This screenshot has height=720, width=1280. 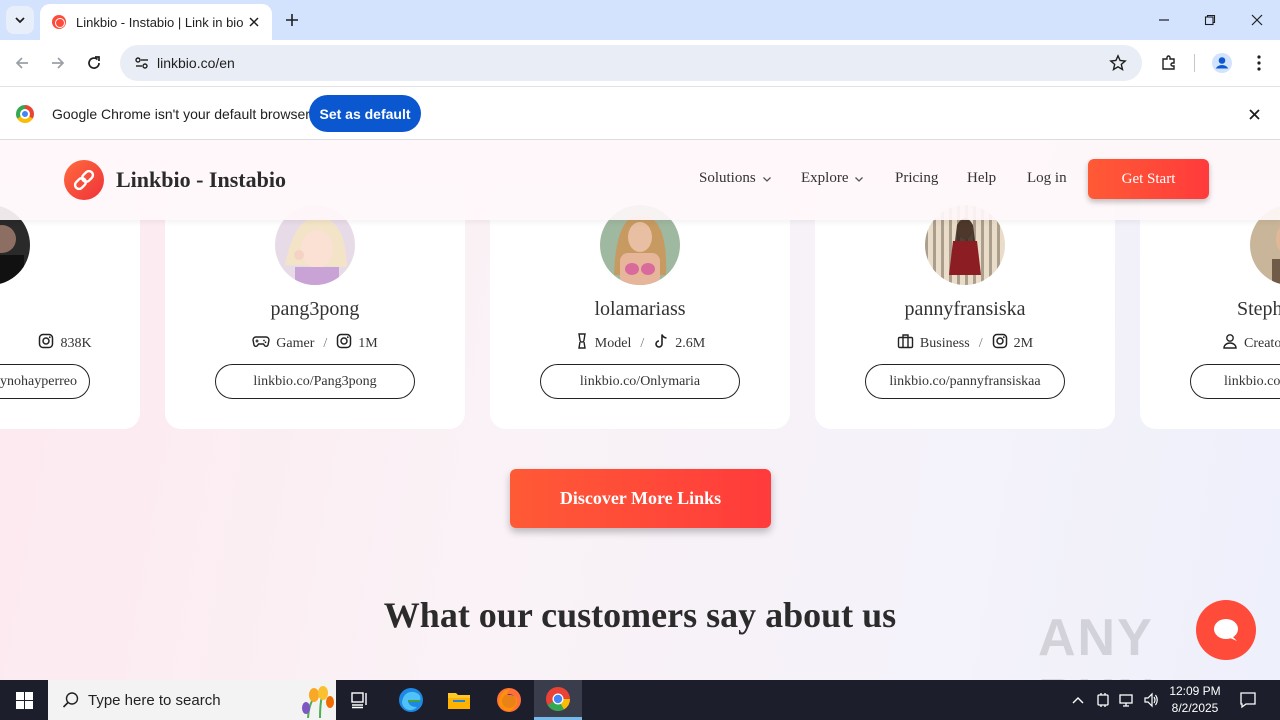 I want to click on nav-explore: Explore, so click(x=832, y=178).